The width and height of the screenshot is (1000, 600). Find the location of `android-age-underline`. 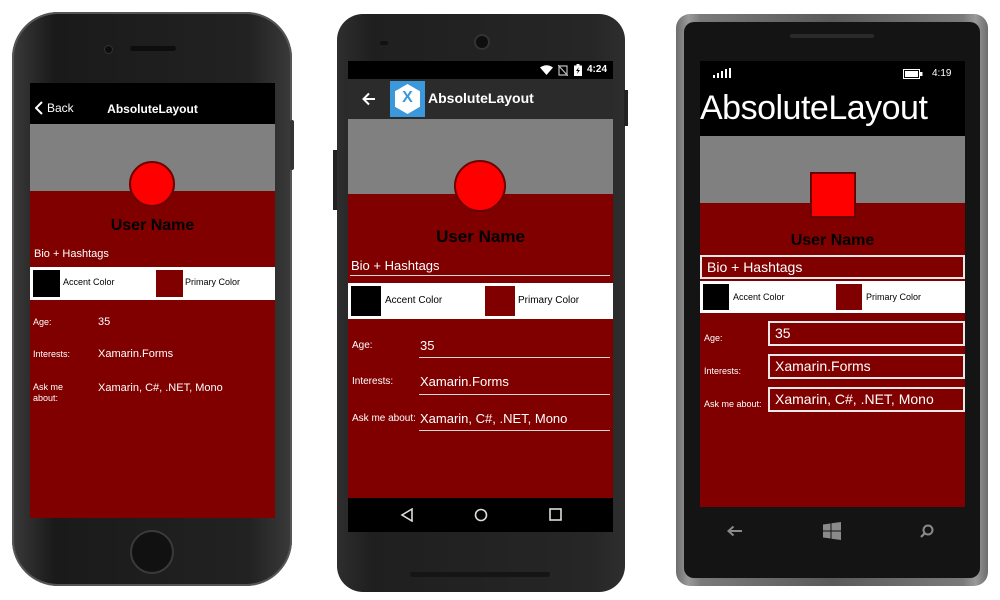

android-age-underline is located at coordinates (514, 357).